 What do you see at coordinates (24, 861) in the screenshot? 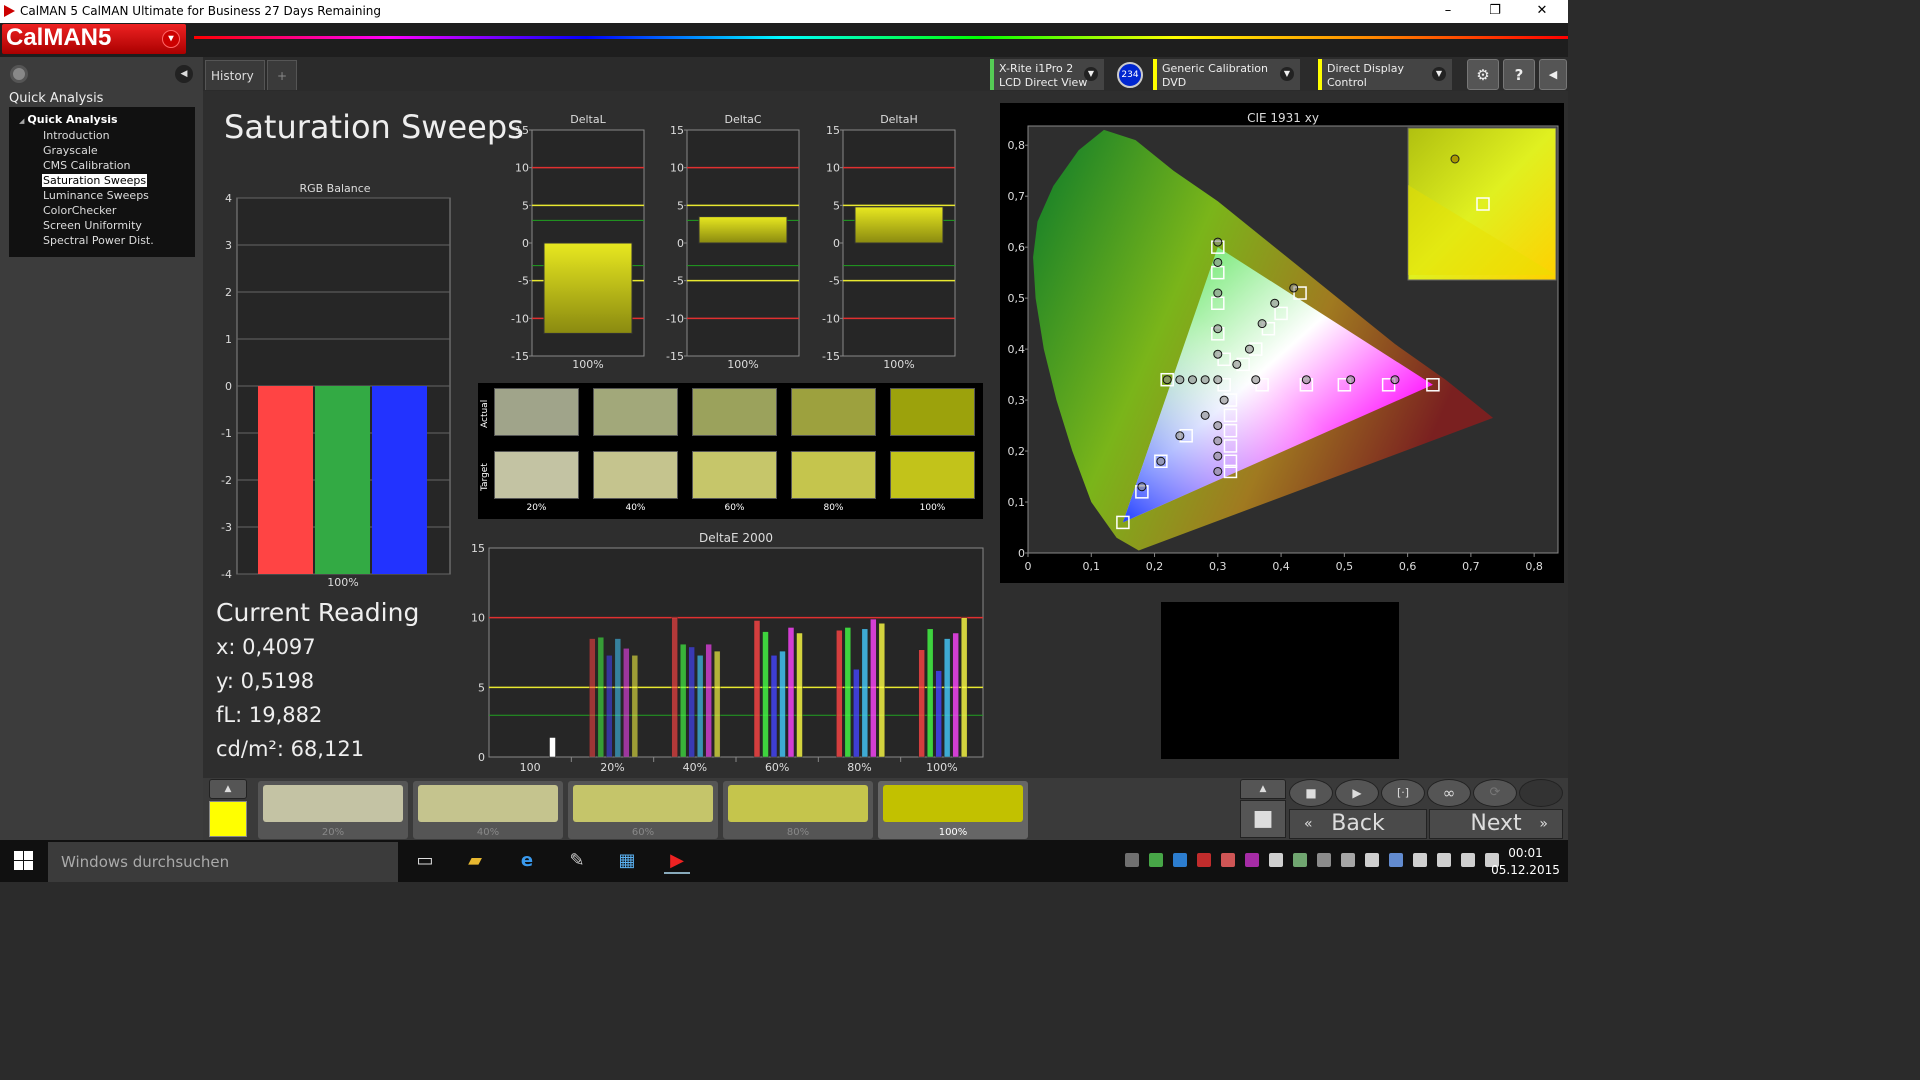
I see `windows-start-icon` at bounding box center [24, 861].